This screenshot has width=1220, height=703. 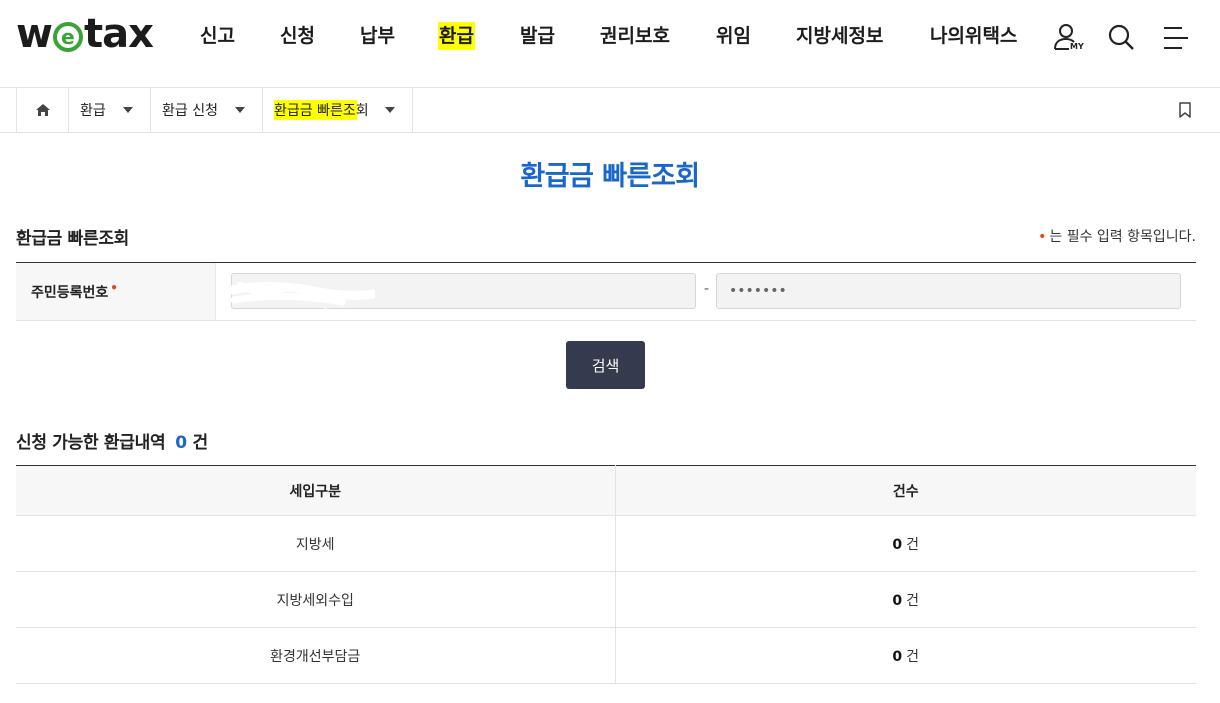 I want to click on nav-refund: 환급, so click(x=456, y=36).